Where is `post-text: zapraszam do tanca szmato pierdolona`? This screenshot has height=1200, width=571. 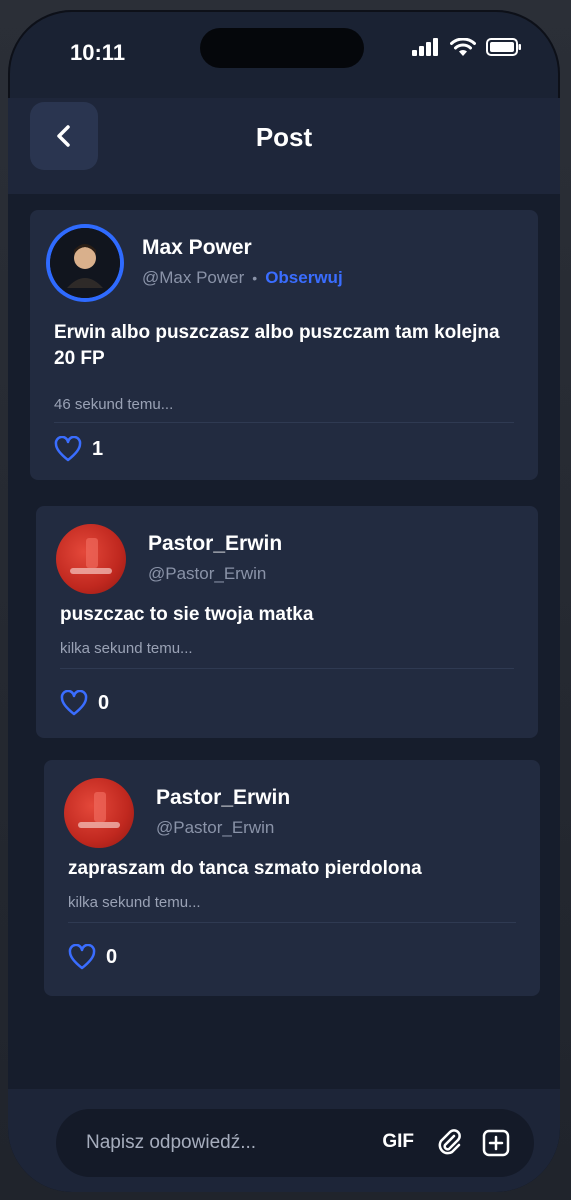 post-text: zapraszam do tanca szmato pierdolona is located at coordinates (245, 868).